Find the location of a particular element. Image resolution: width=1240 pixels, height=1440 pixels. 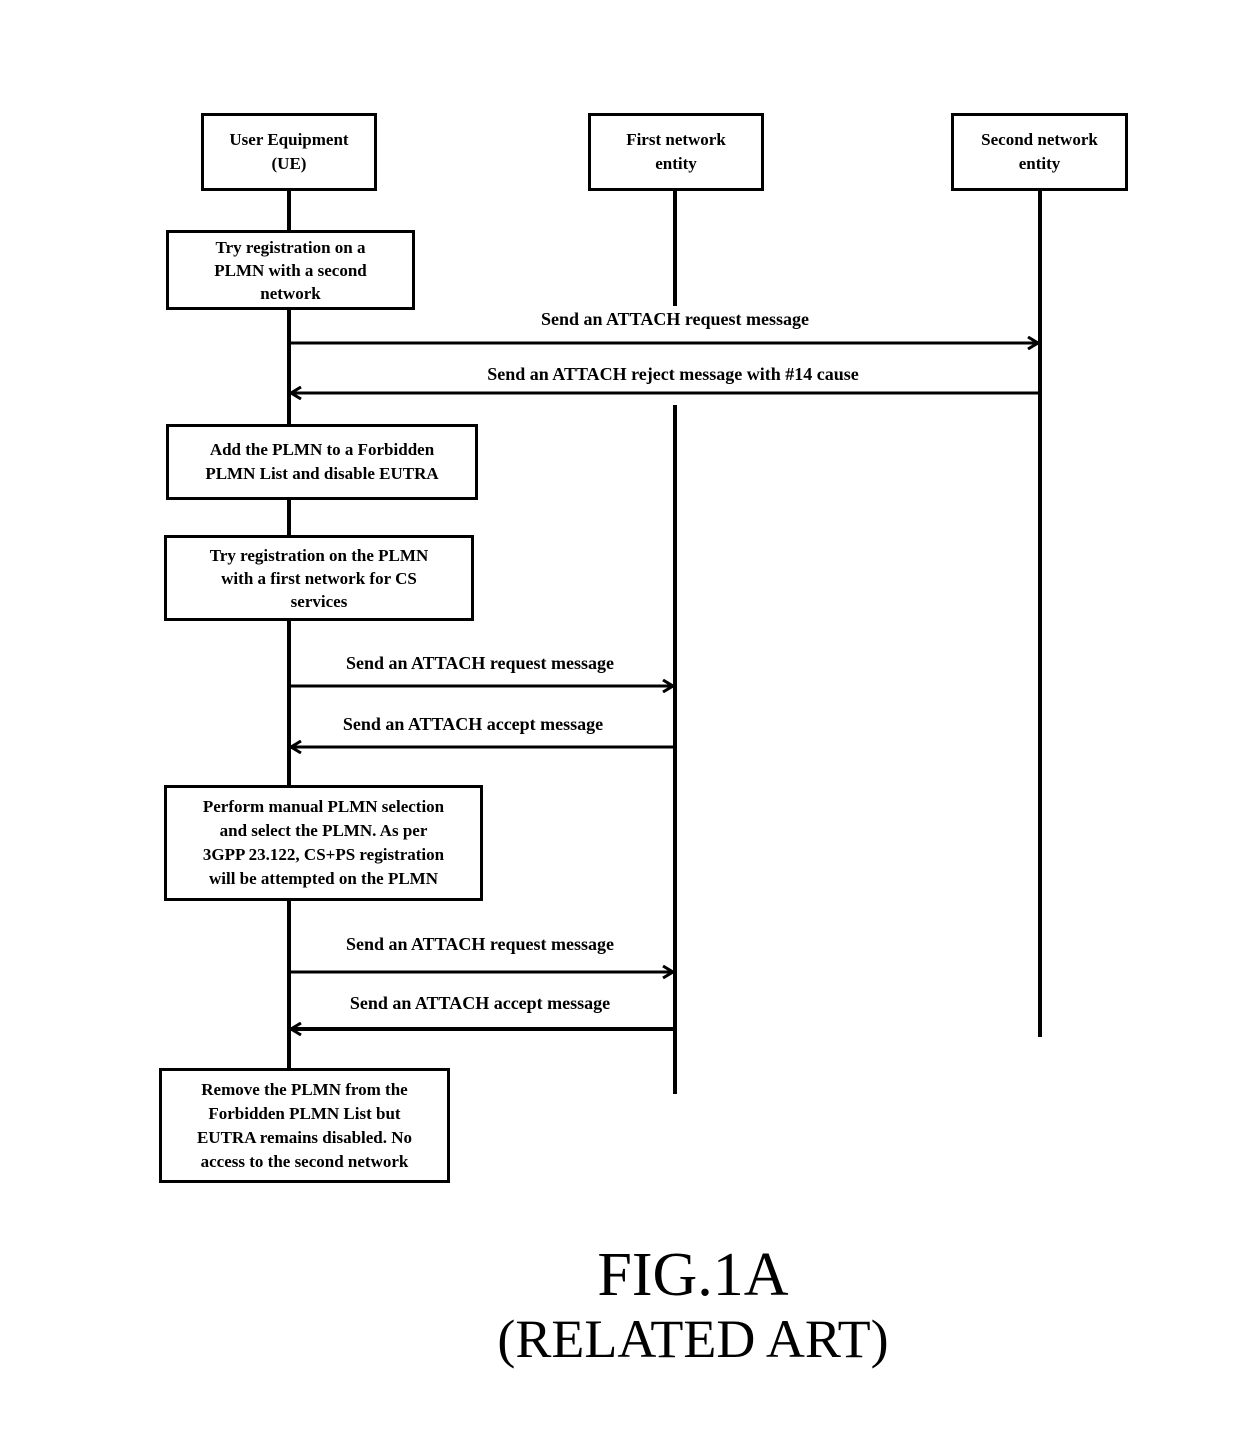

message-label-1: Send an ATTACH request message is located at coordinates (675, 319).